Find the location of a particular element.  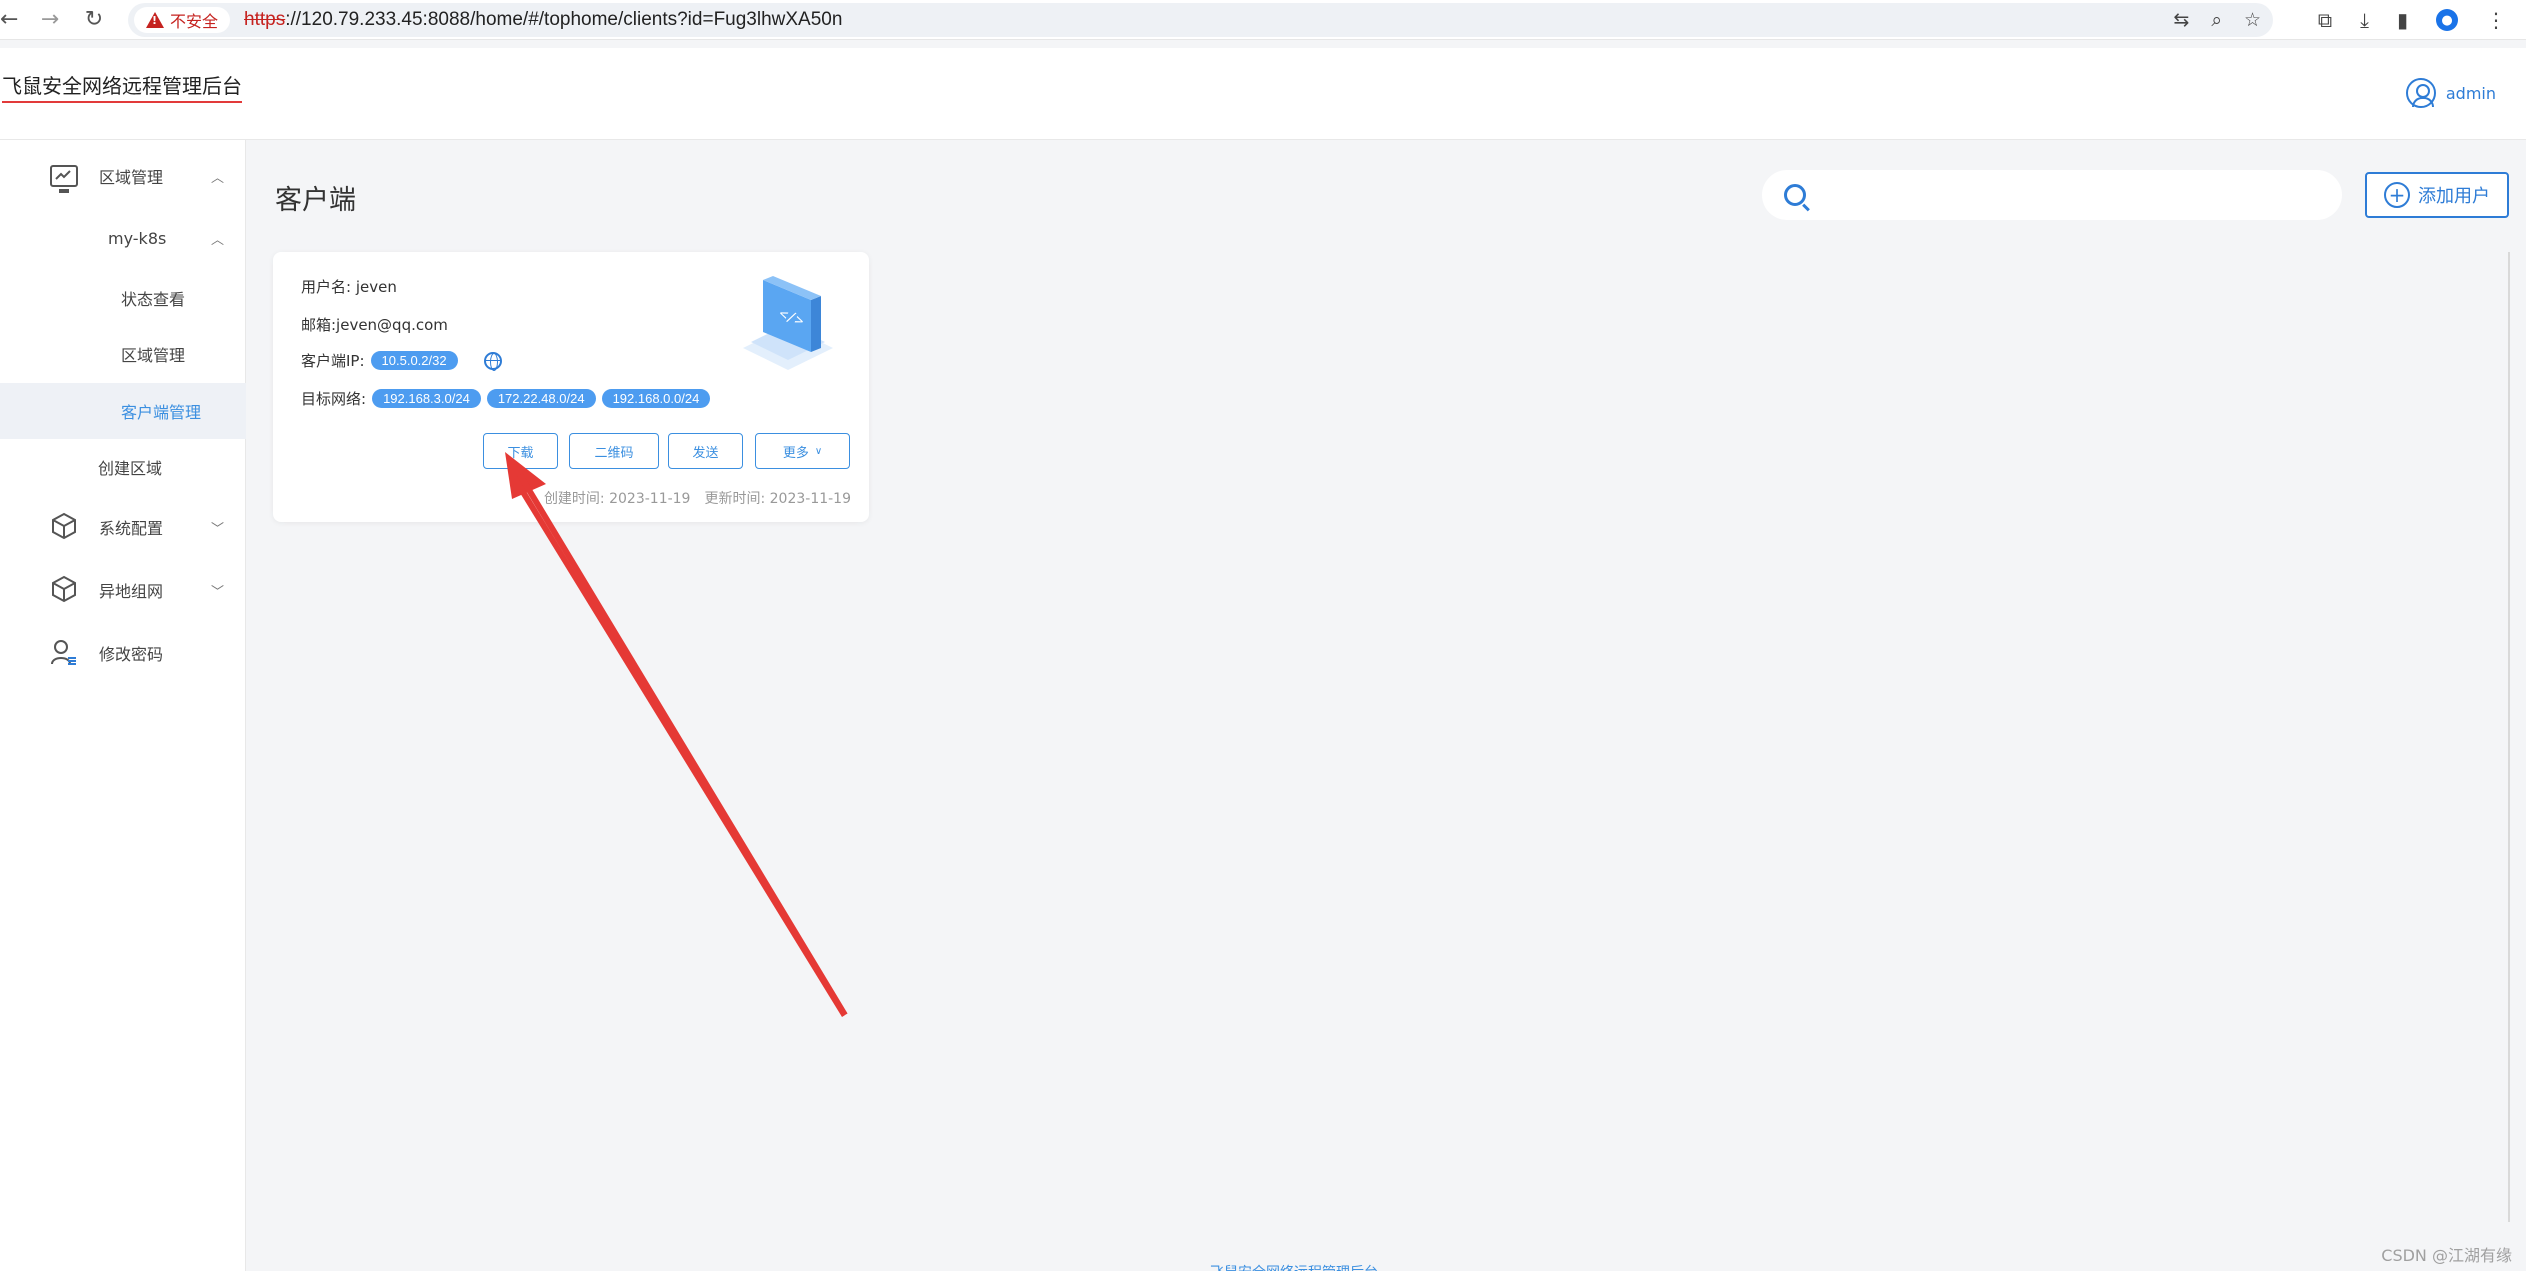

back-icon: ← is located at coordinates (9, 20).